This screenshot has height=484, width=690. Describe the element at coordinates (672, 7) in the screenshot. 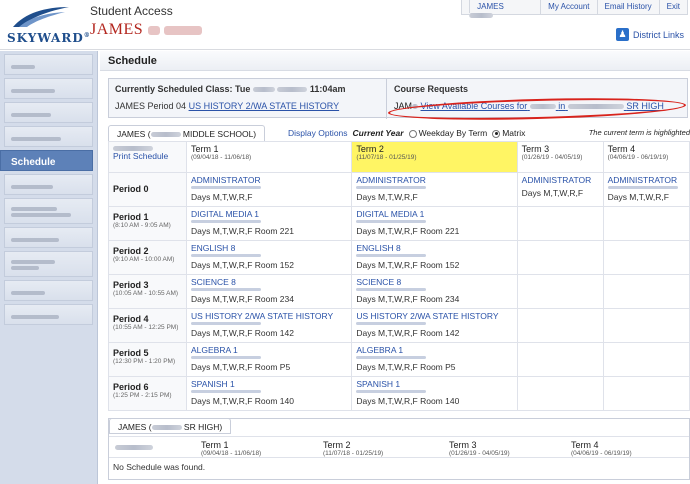

I see `exit-link: Exit` at that location.